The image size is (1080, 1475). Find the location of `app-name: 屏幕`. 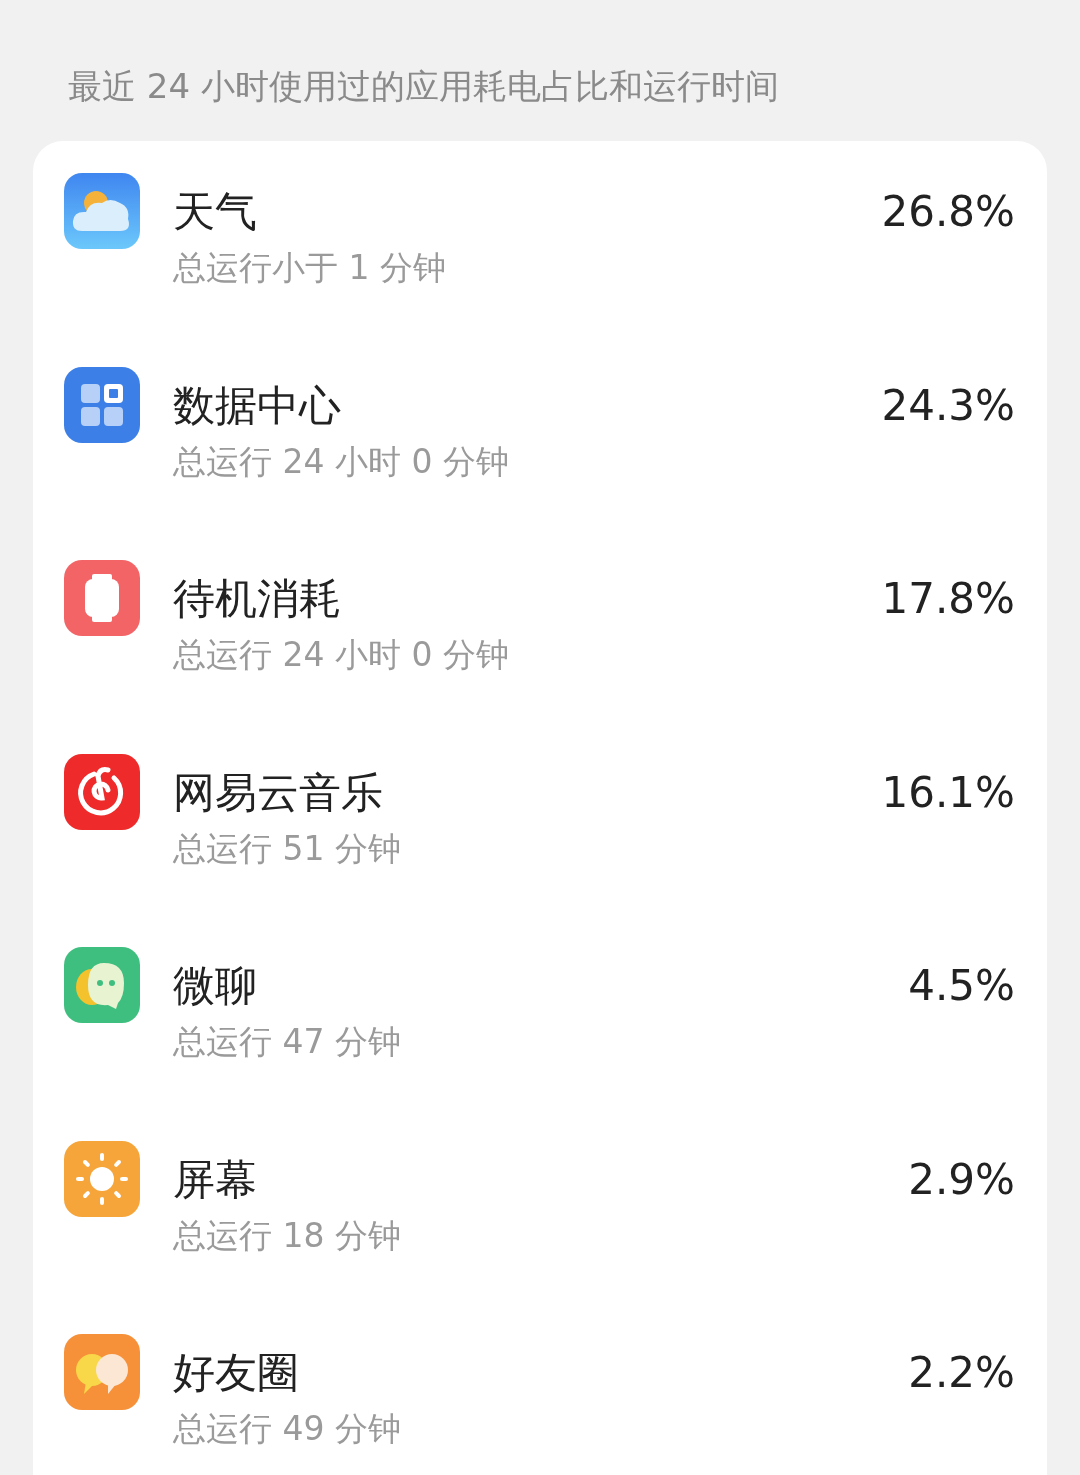

app-name: 屏幕 is located at coordinates (215, 1179).